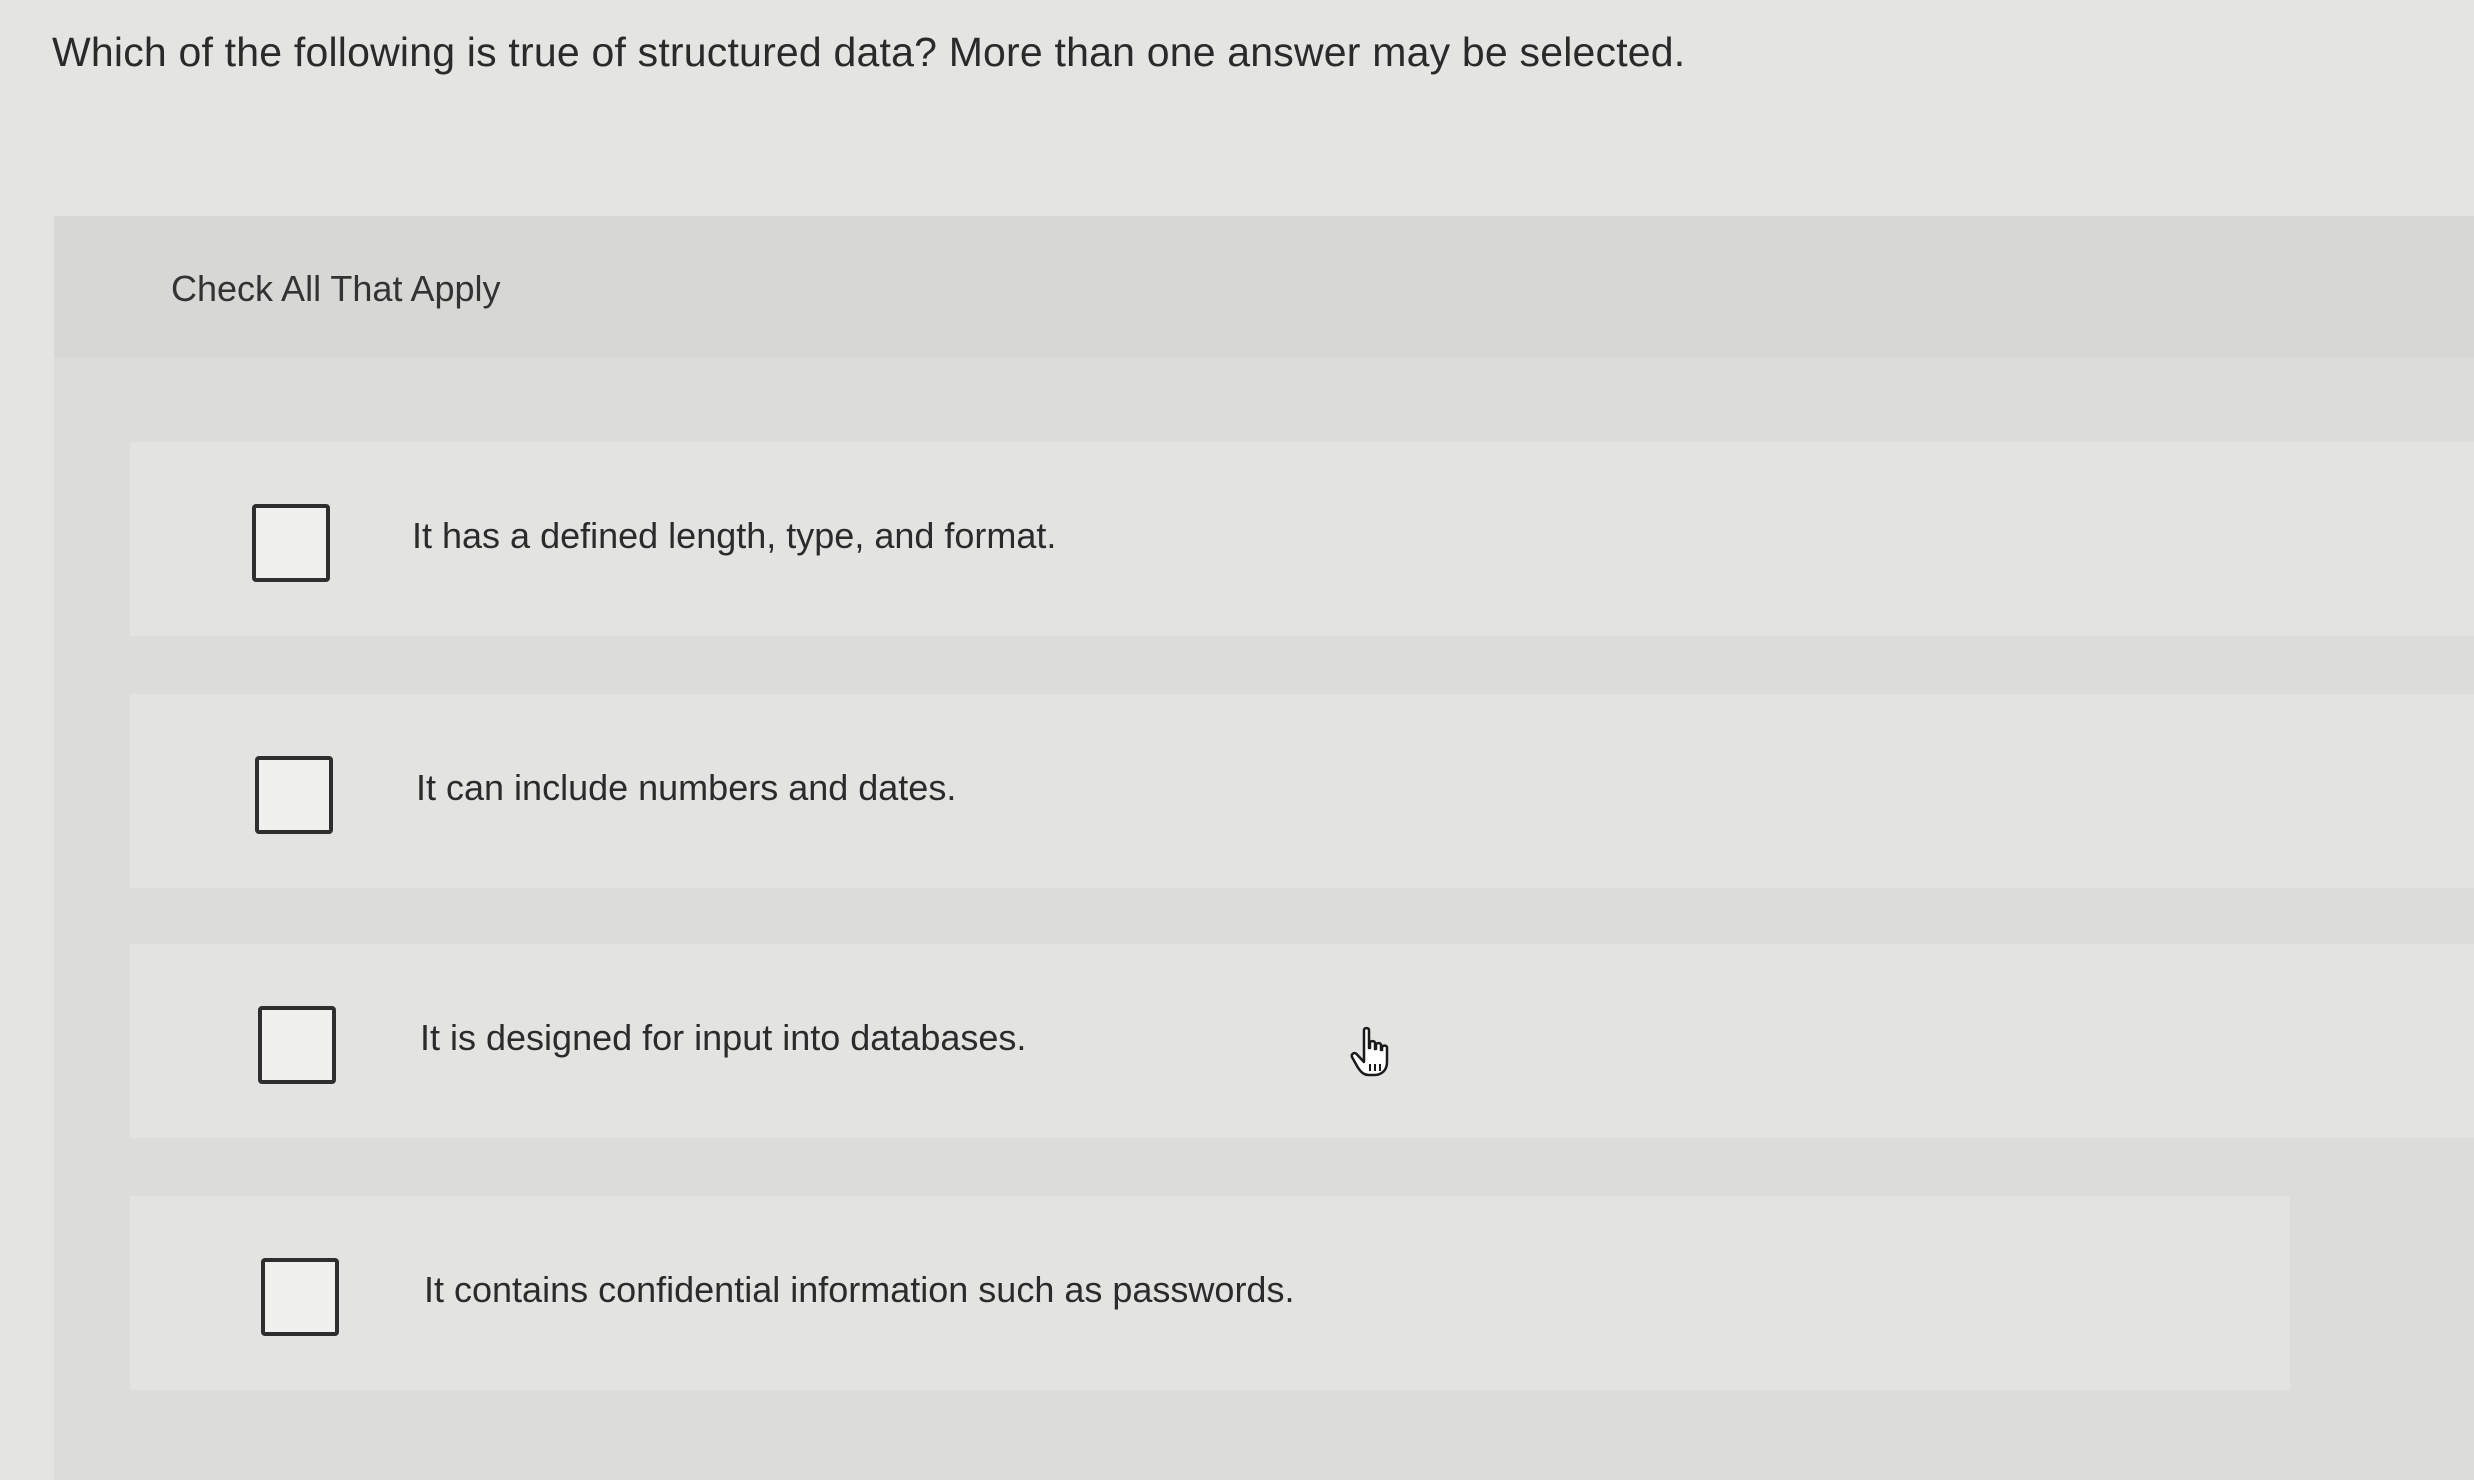 The width and height of the screenshot is (2474, 1480). I want to click on answer-label-2: It can include numbers and dates., so click(686, 788).